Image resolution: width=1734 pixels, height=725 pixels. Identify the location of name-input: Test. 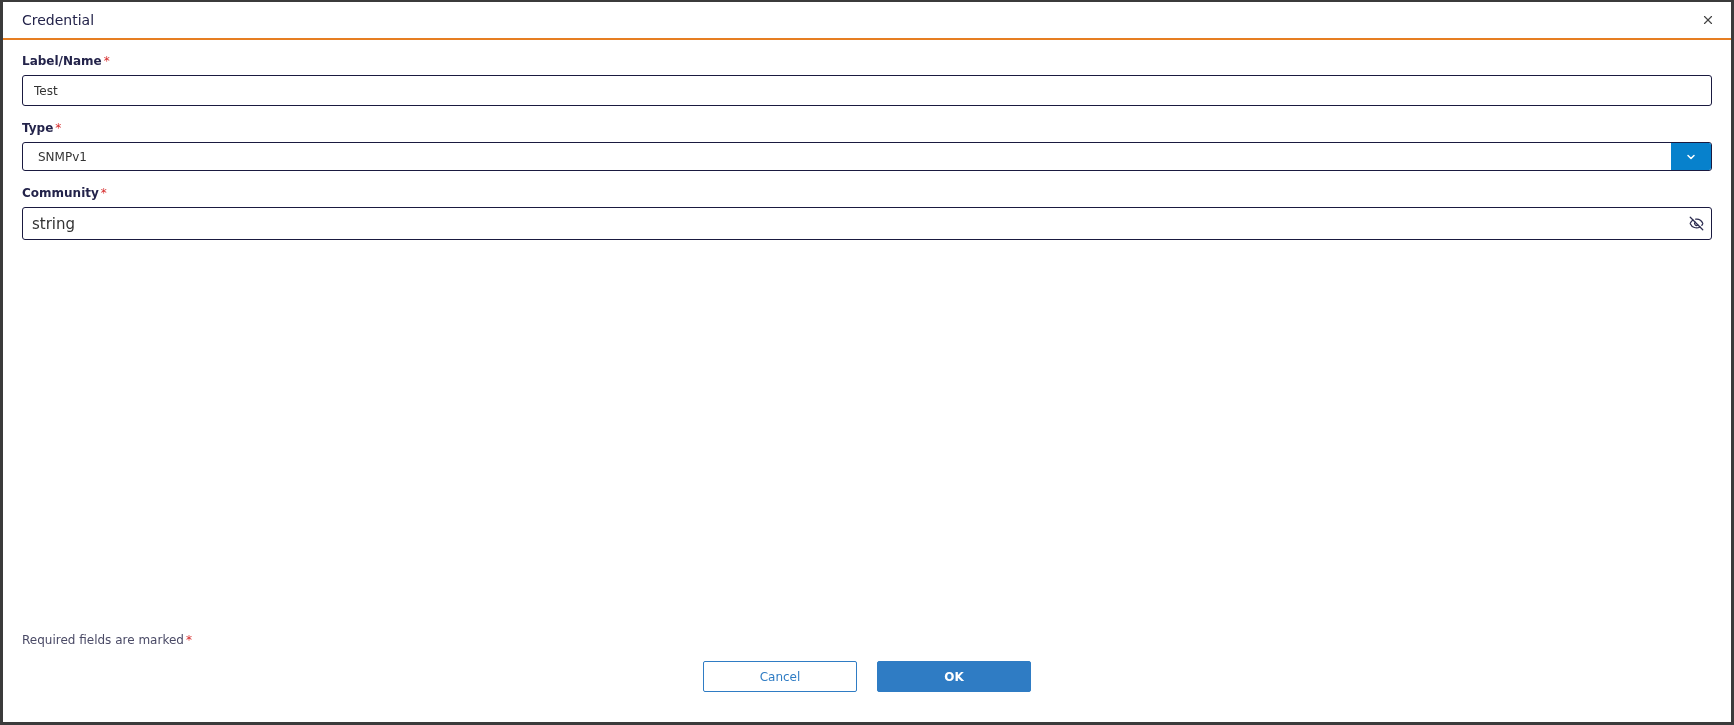
(867, 90).